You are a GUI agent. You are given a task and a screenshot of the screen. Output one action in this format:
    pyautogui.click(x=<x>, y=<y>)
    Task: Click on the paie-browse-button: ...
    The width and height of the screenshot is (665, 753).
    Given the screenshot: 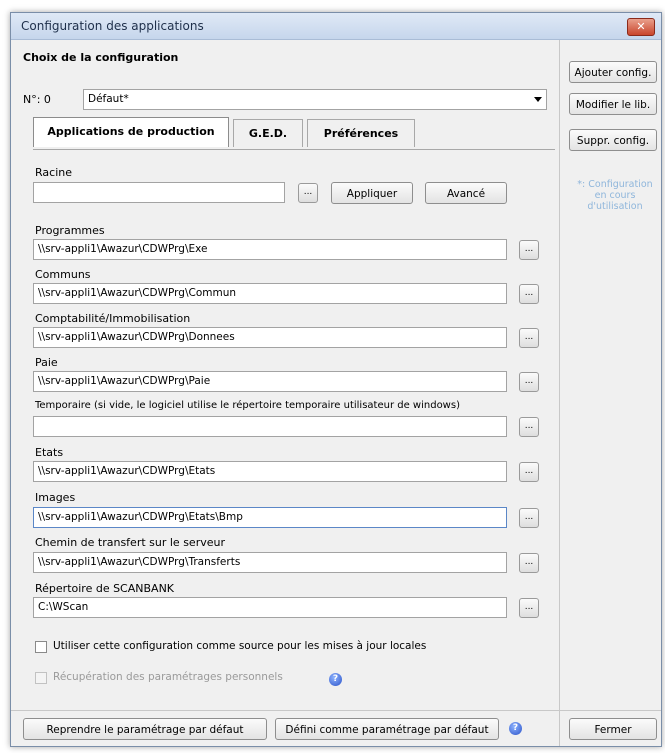 What is the action you would take?
    pyautogui.click(x=529, y=382)
    